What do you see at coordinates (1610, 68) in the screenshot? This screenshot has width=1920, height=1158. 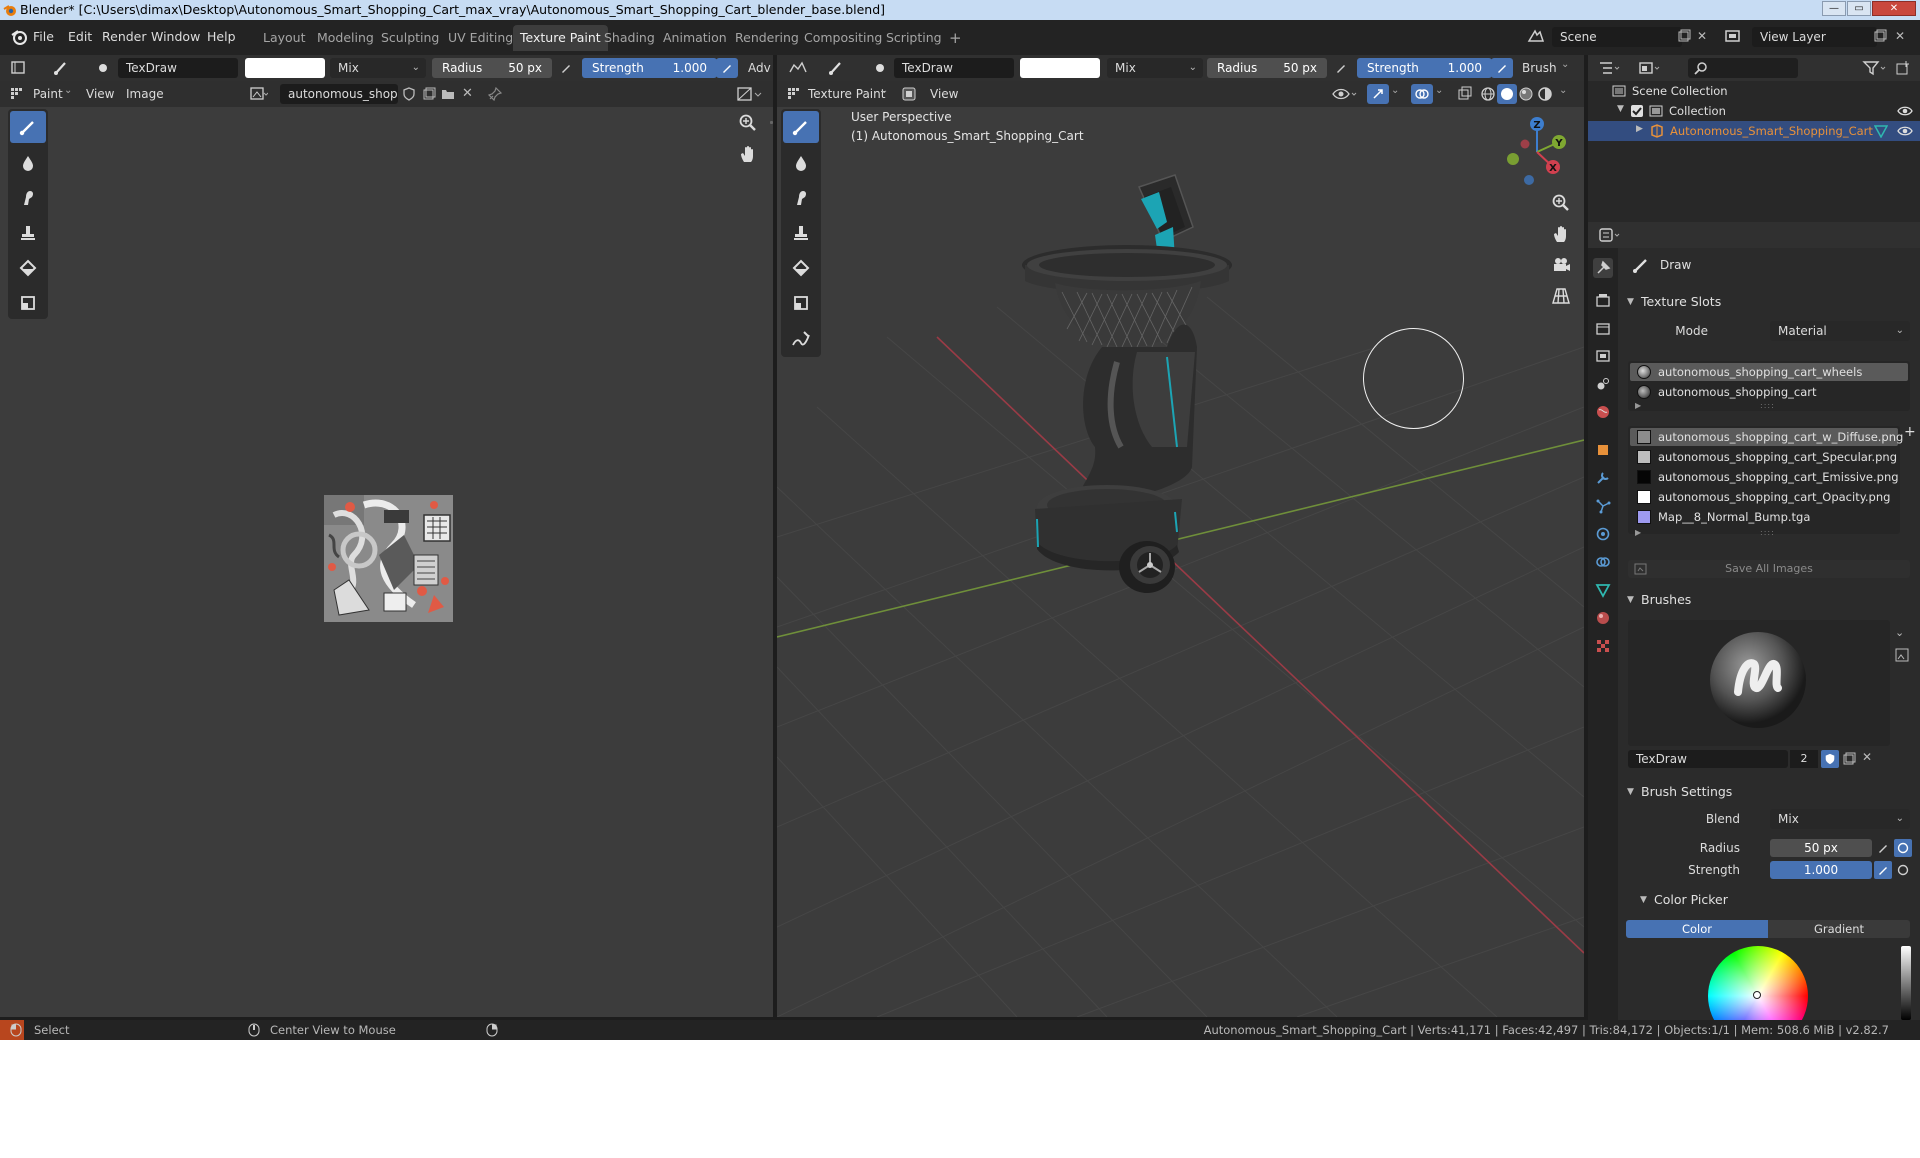 I see `outliner-editor-type-icon` at bounding box center [1610, 68].